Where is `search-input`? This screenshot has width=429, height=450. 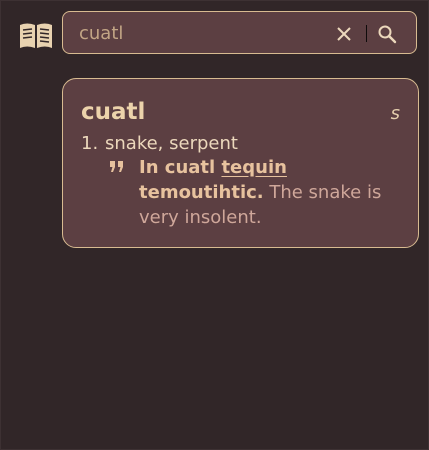
search-input is located at coordinates (196, 33).